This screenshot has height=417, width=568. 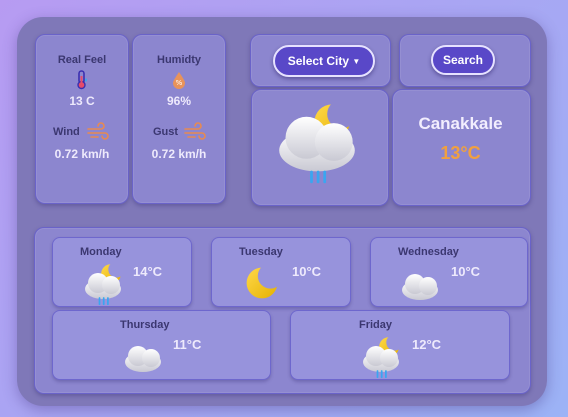 I want to click on forecast-temp: 12°C, so click(x=427, y=344).